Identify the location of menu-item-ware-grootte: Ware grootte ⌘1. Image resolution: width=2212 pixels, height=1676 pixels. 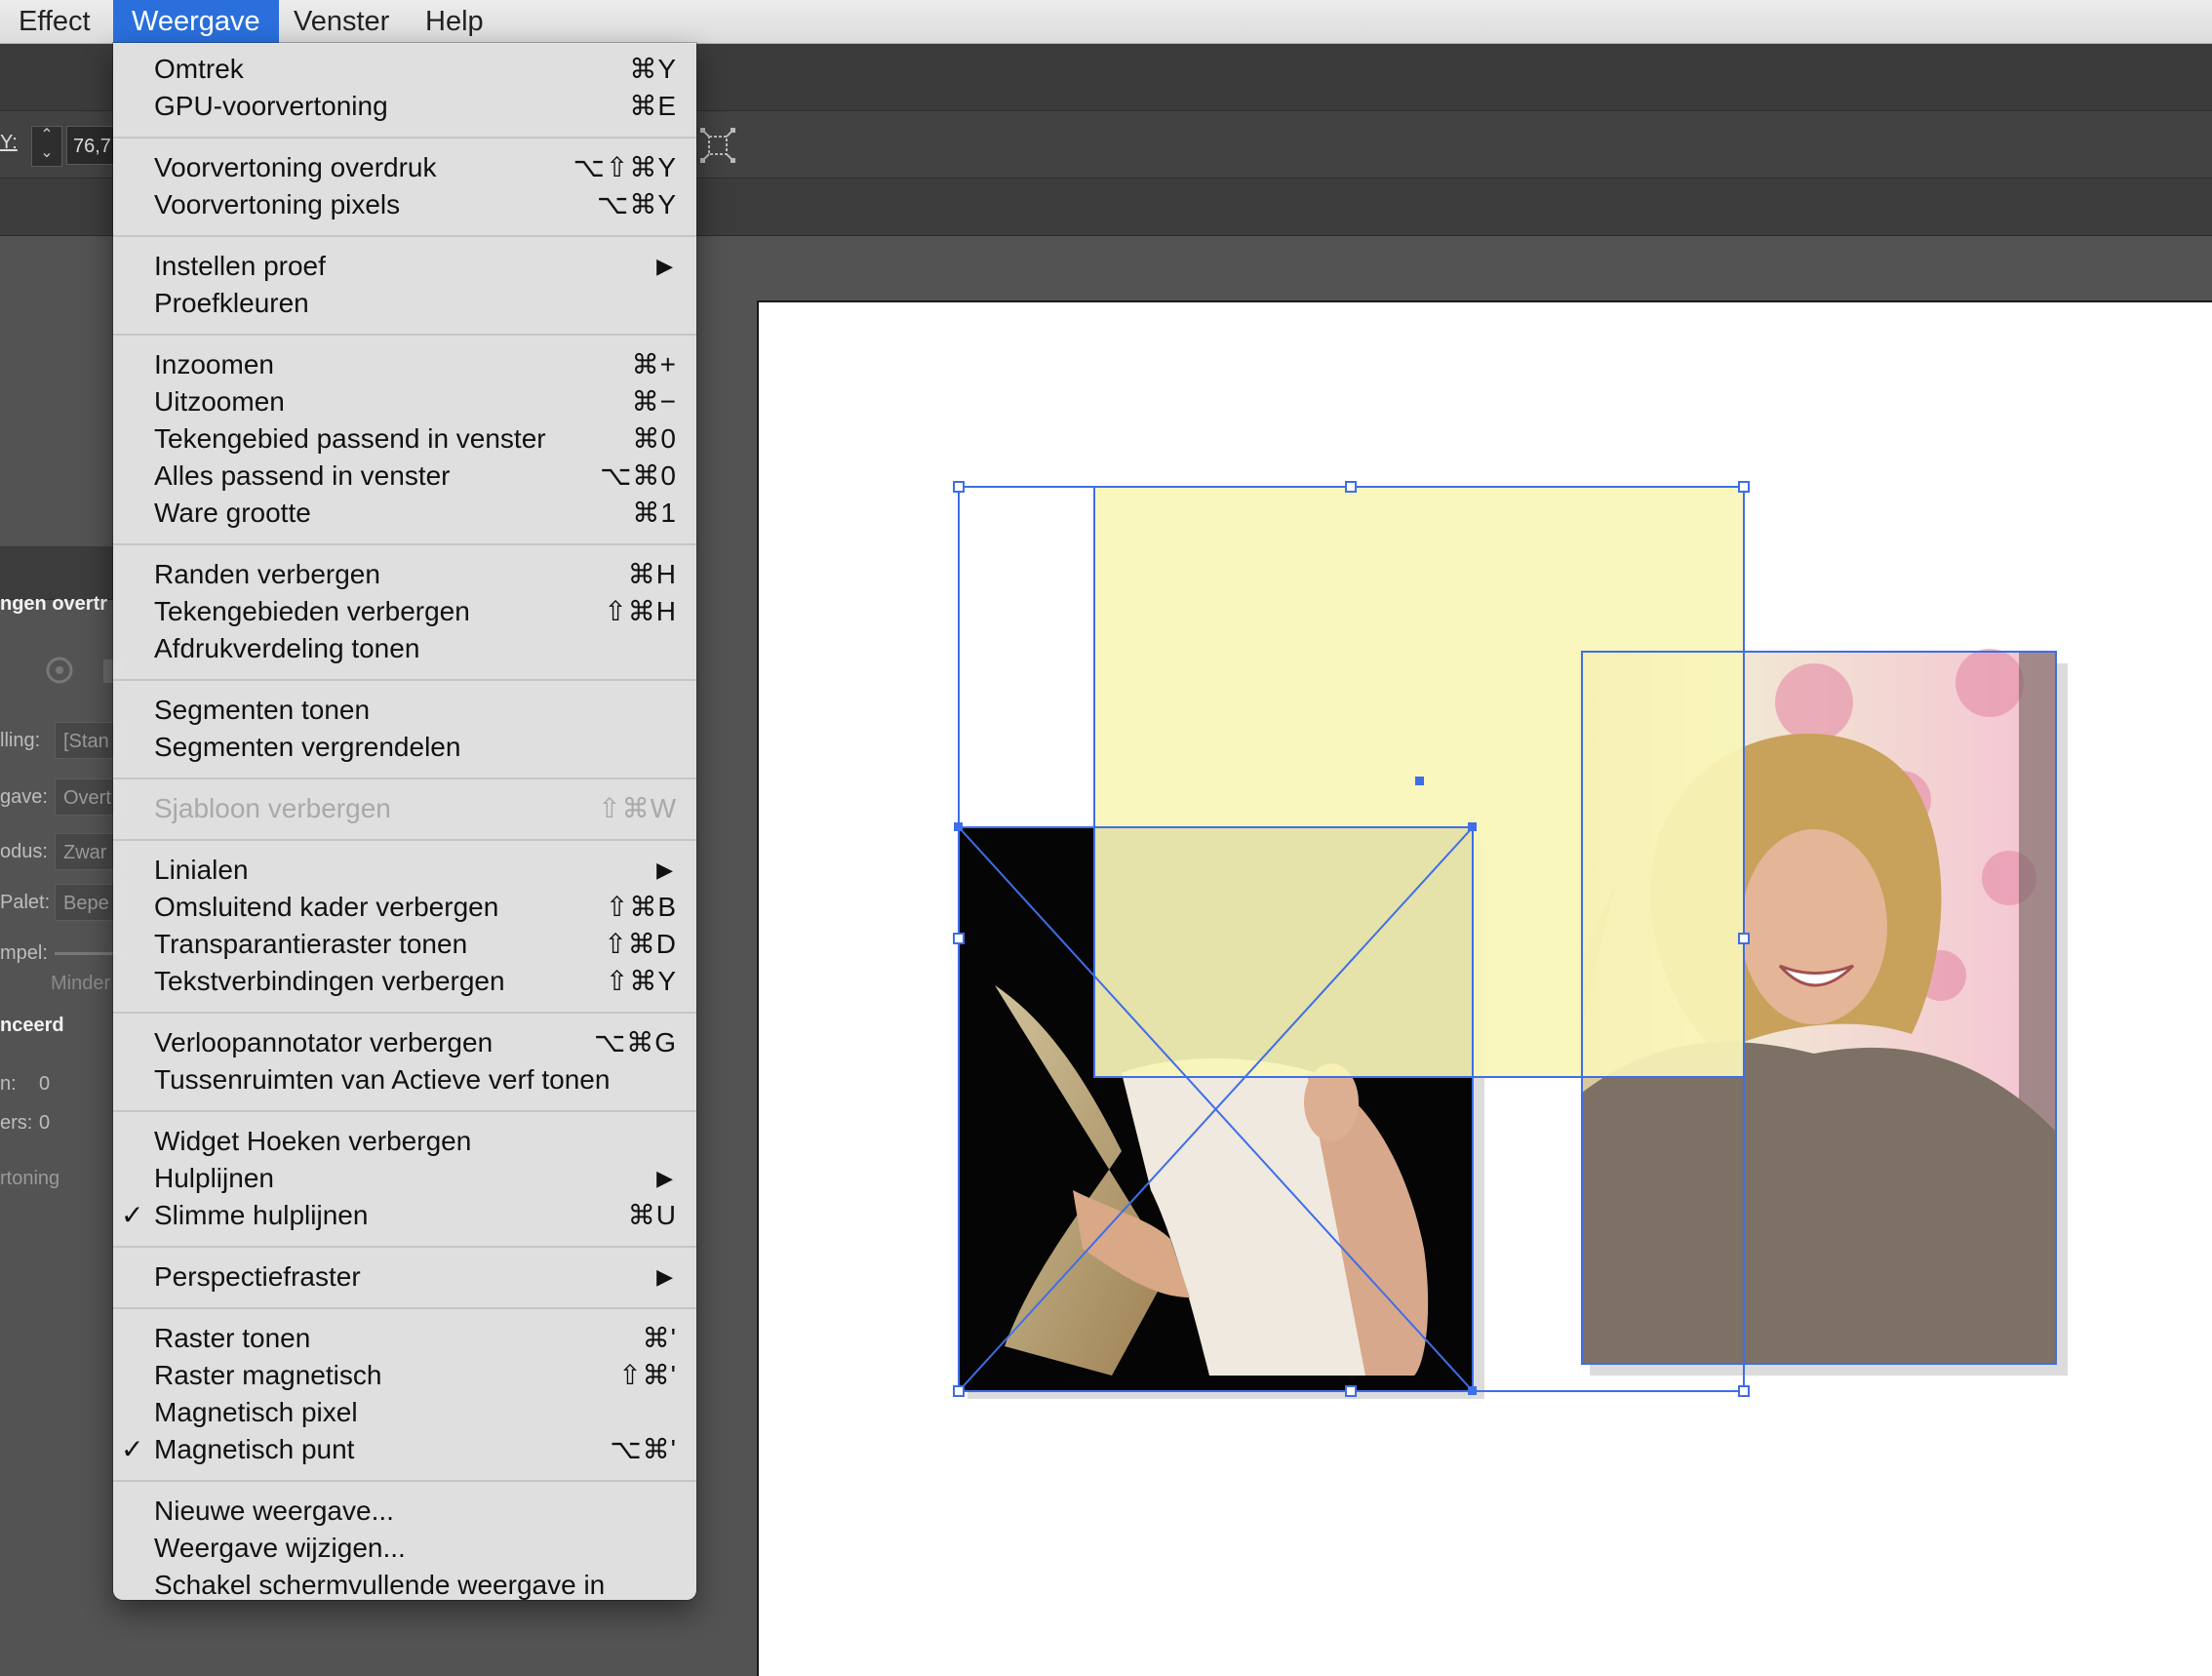
(404, 513).